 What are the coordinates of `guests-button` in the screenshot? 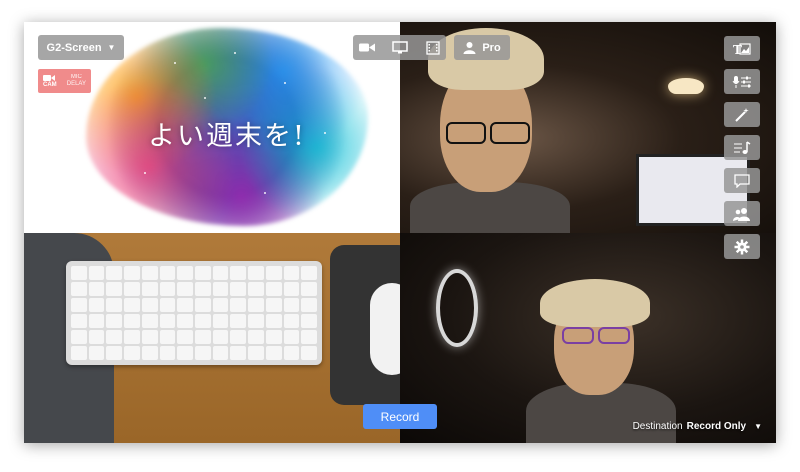 It's located at (742, 213).